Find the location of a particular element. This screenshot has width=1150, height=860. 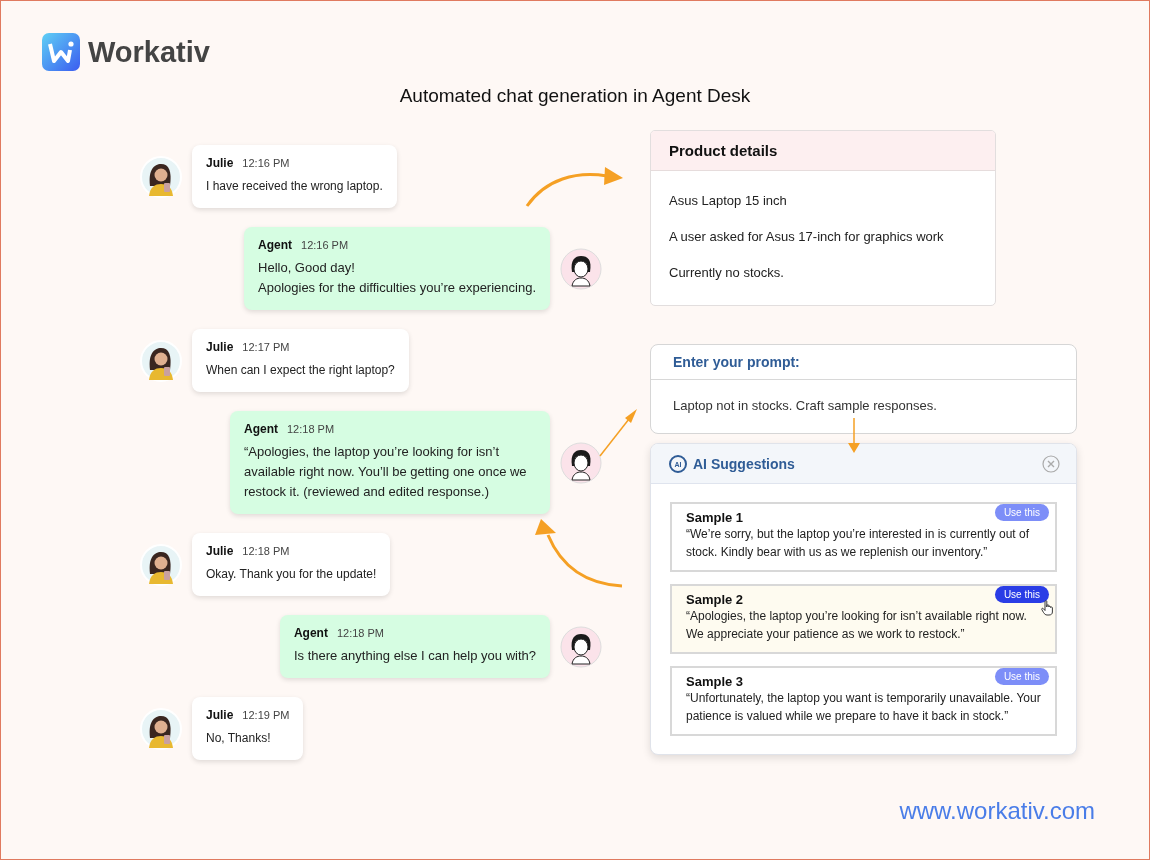

message-text: Hello, Good day! is located at coordinates (307, 268).